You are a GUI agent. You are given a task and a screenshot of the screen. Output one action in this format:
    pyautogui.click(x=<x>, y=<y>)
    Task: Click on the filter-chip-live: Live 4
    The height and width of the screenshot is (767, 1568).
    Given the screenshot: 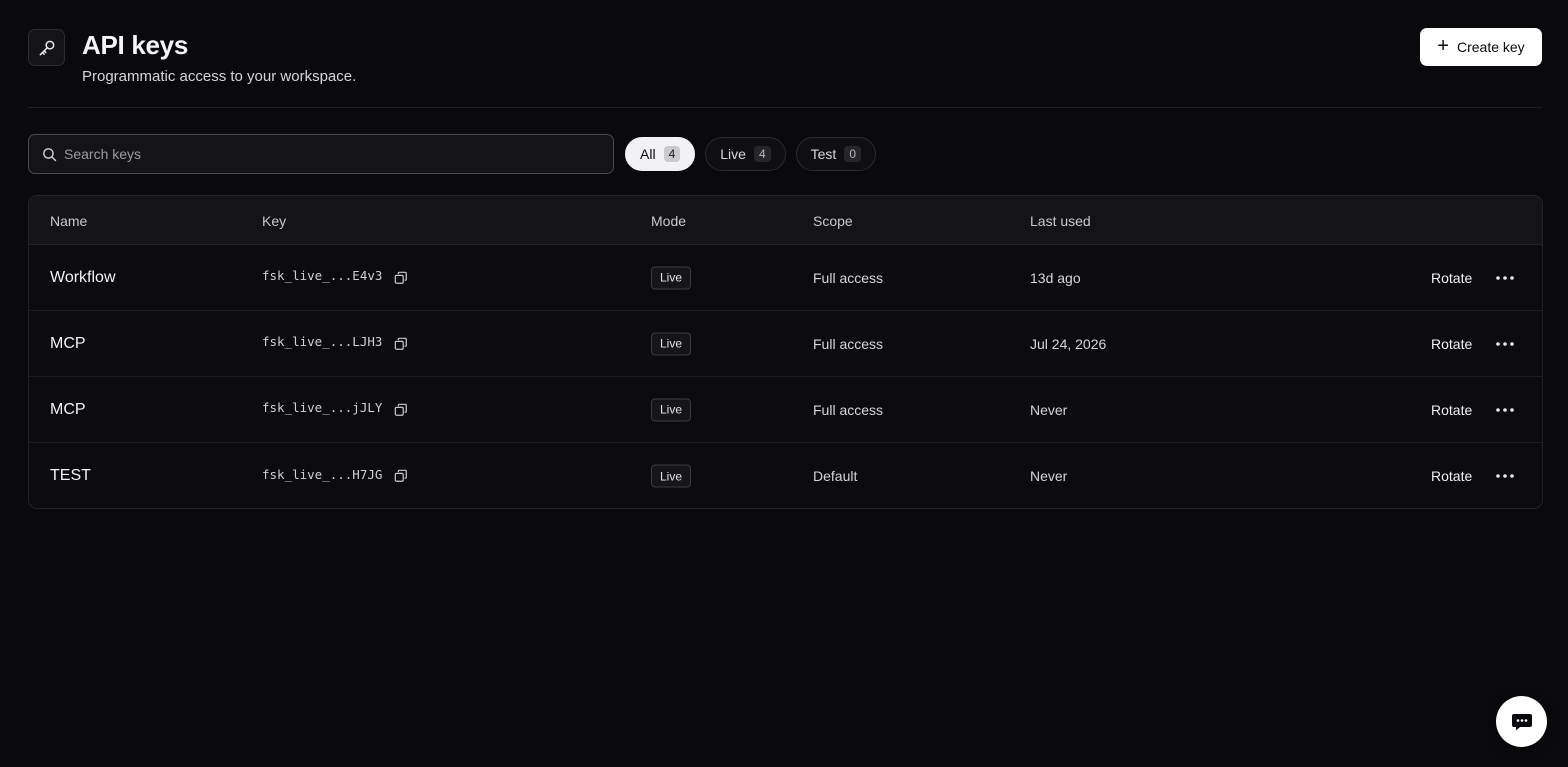 What is the action you would take?
    pyautogui.click(x=745, y=154)
    